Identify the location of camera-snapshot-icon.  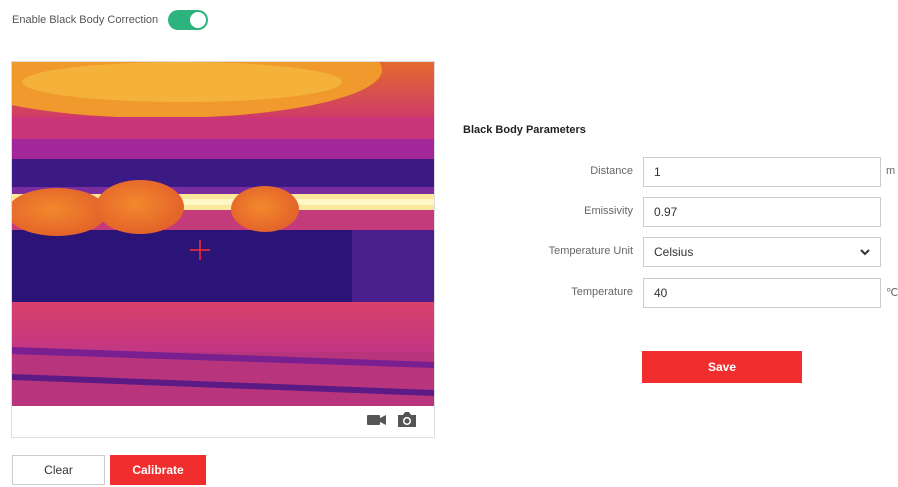
(407, 422).